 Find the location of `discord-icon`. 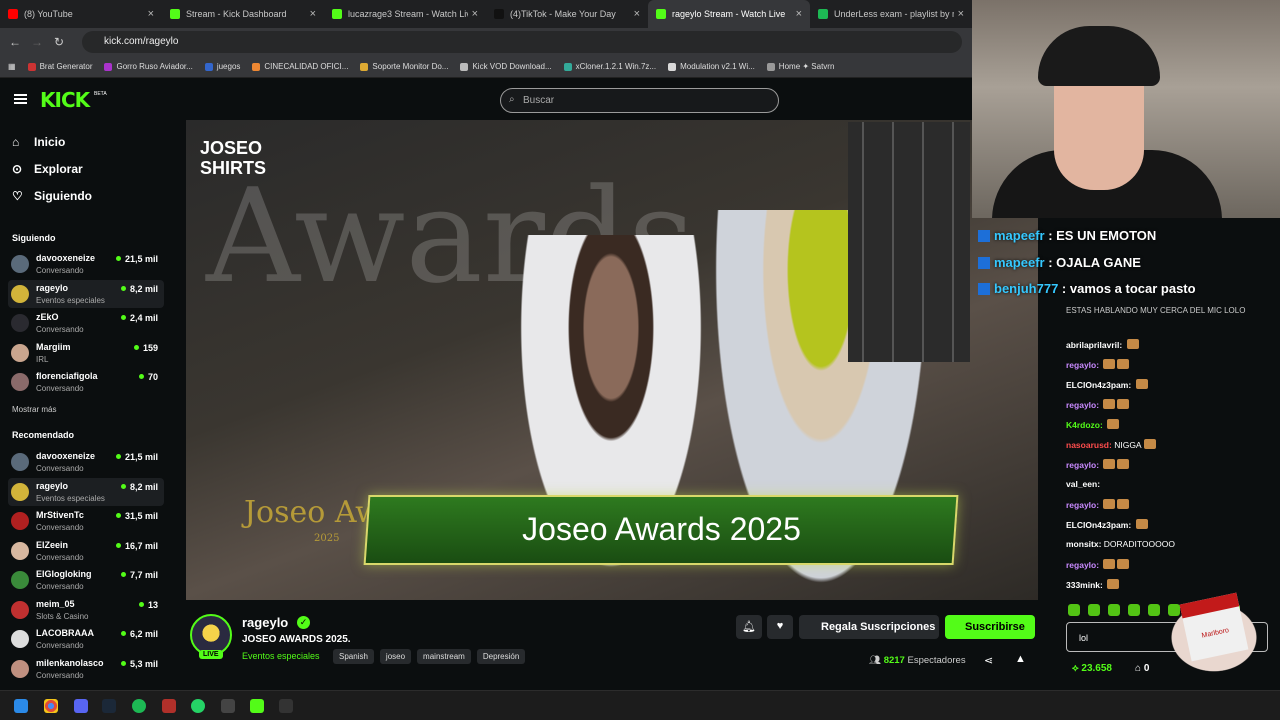

discord-icon is located at coordinates (81, 706).